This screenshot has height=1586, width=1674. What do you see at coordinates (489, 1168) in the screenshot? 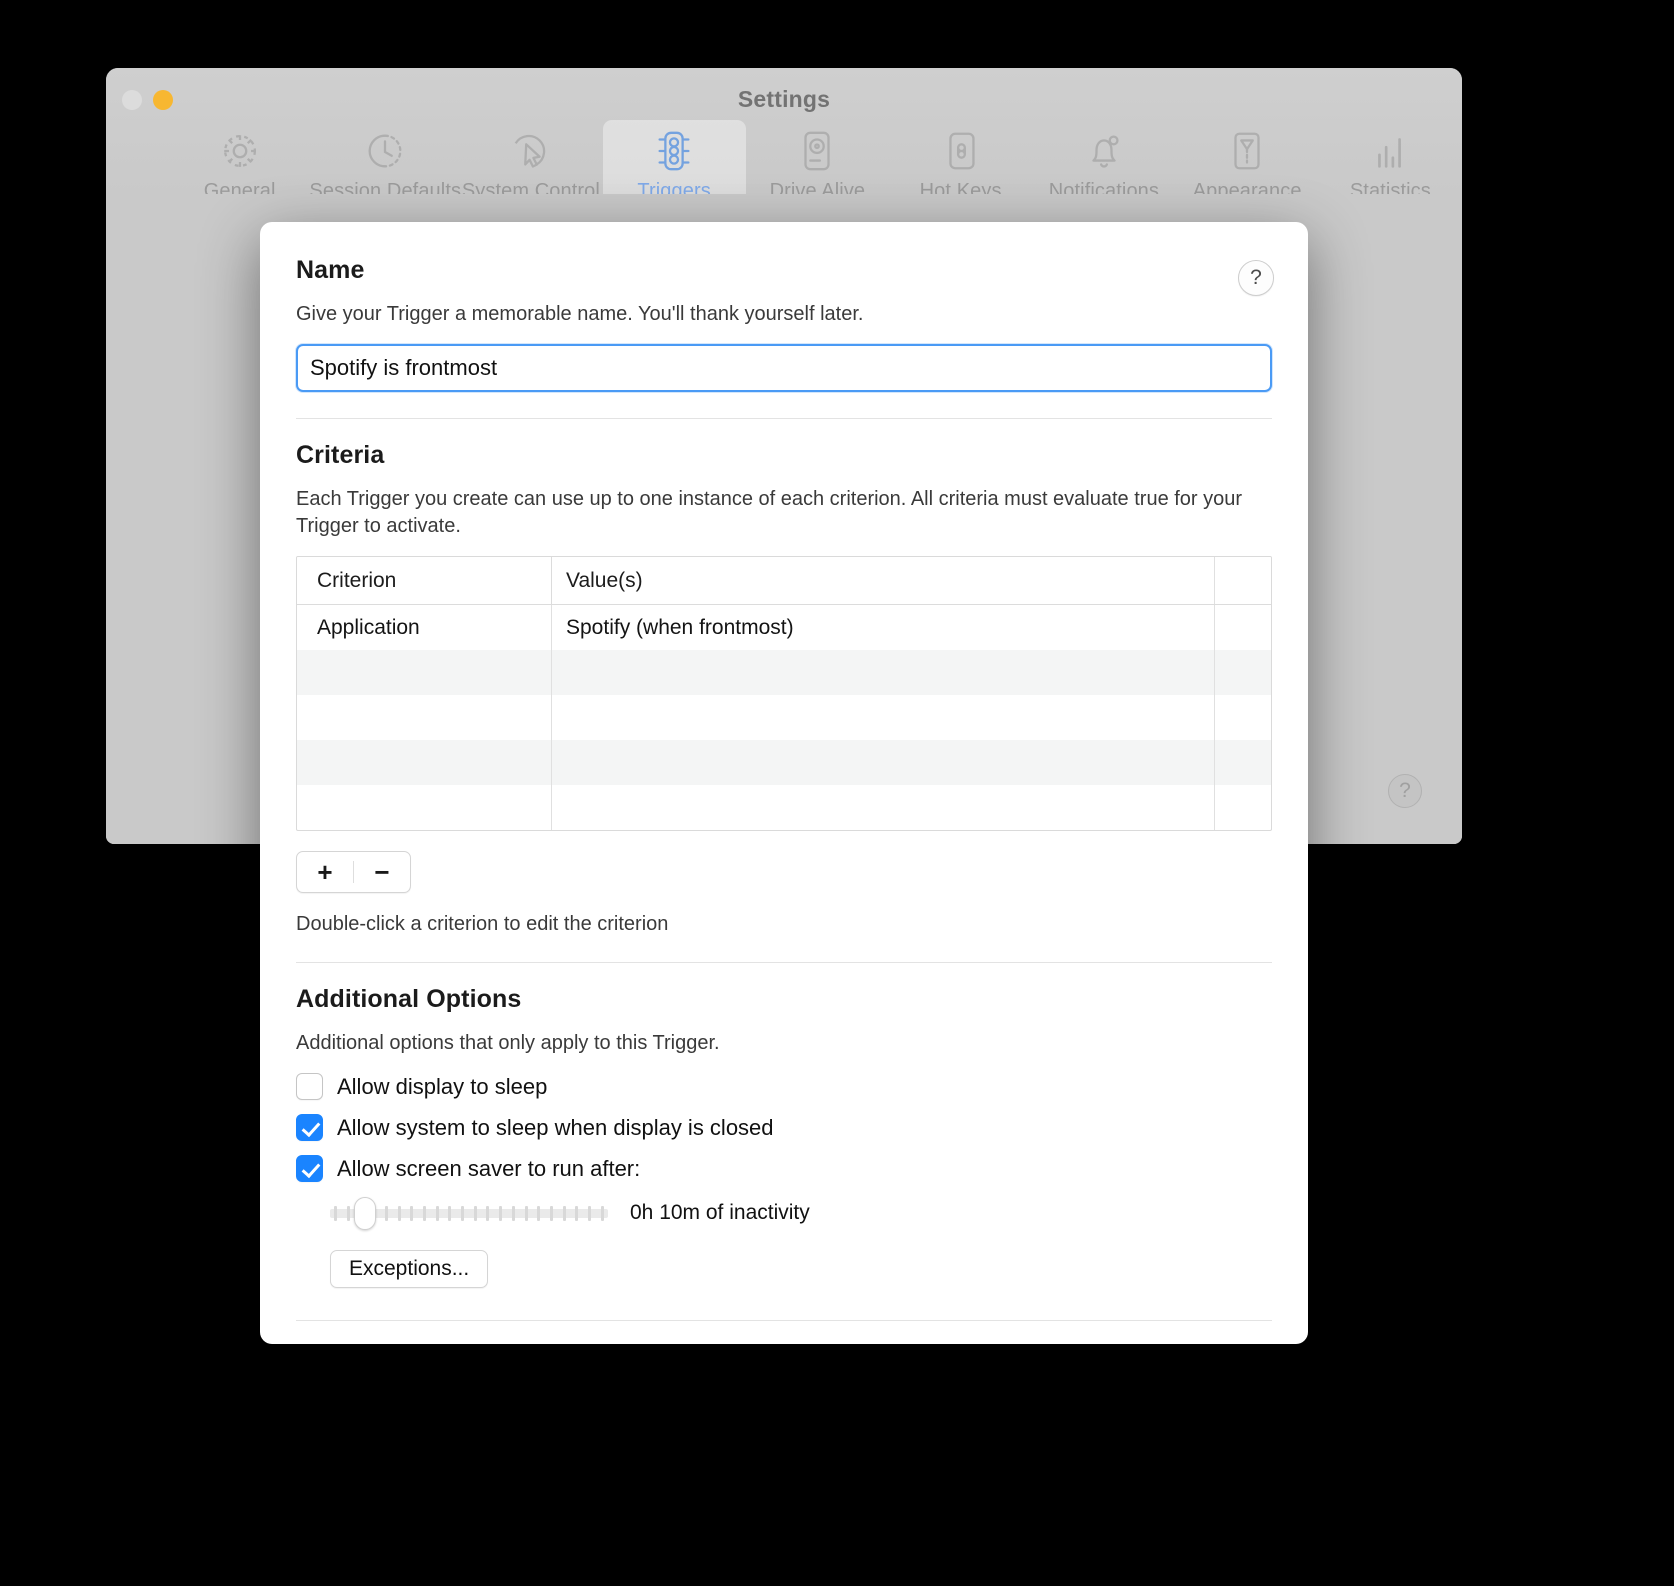
I see `option-label: Allow screen saver to run after:` at bounding box center [489, 1168].